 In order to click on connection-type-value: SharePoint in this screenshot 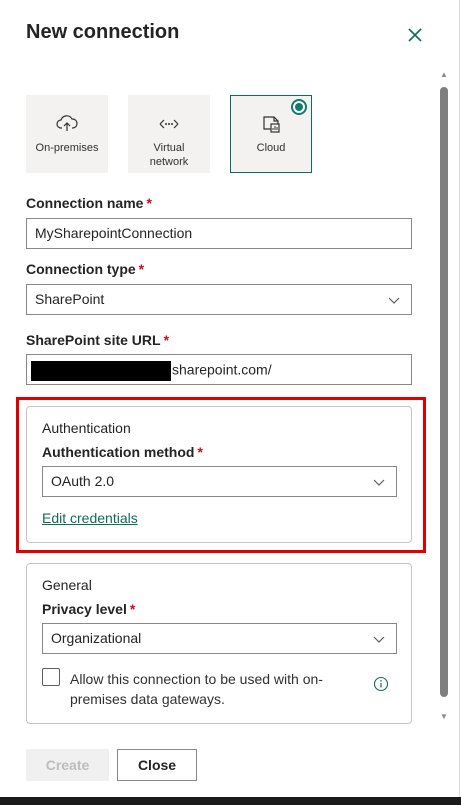, I will do `click(70, 299)`.